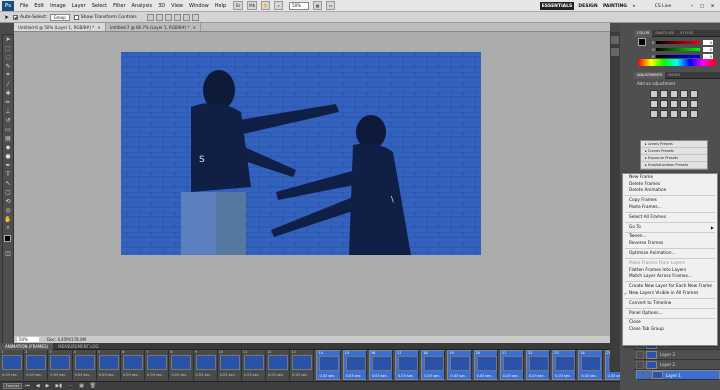  Describe the element at coordinates (670, 243) in the screenshot. I see `menu-item: Reverse Frames` at that location.